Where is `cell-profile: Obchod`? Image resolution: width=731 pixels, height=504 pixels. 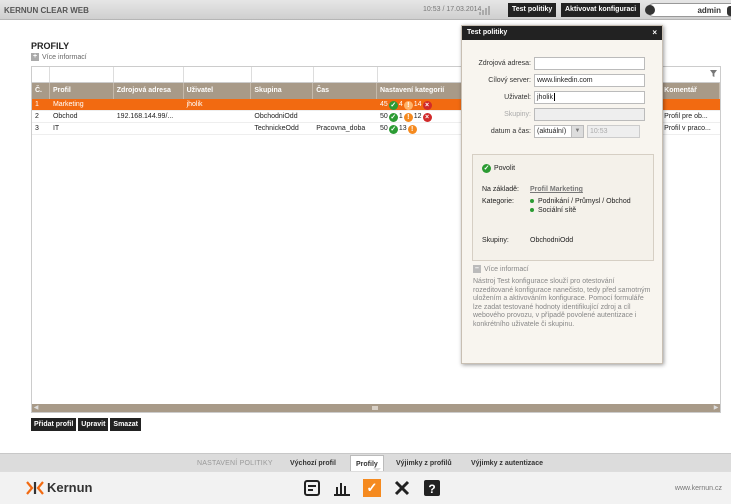 cell-profile: Obchod is located at coordinates (65, 116).